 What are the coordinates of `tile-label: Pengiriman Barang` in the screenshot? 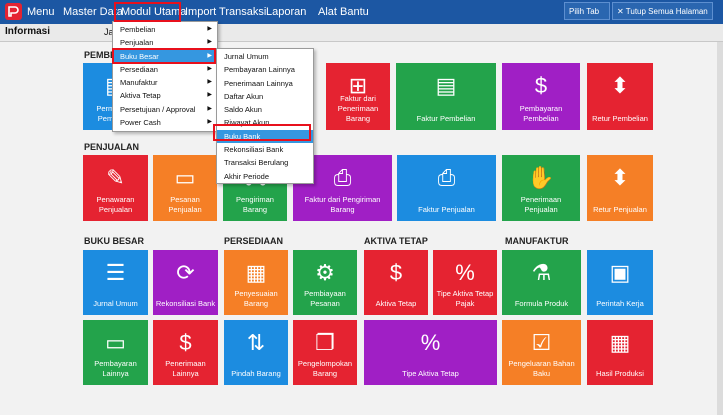 It's located at (255, 204).